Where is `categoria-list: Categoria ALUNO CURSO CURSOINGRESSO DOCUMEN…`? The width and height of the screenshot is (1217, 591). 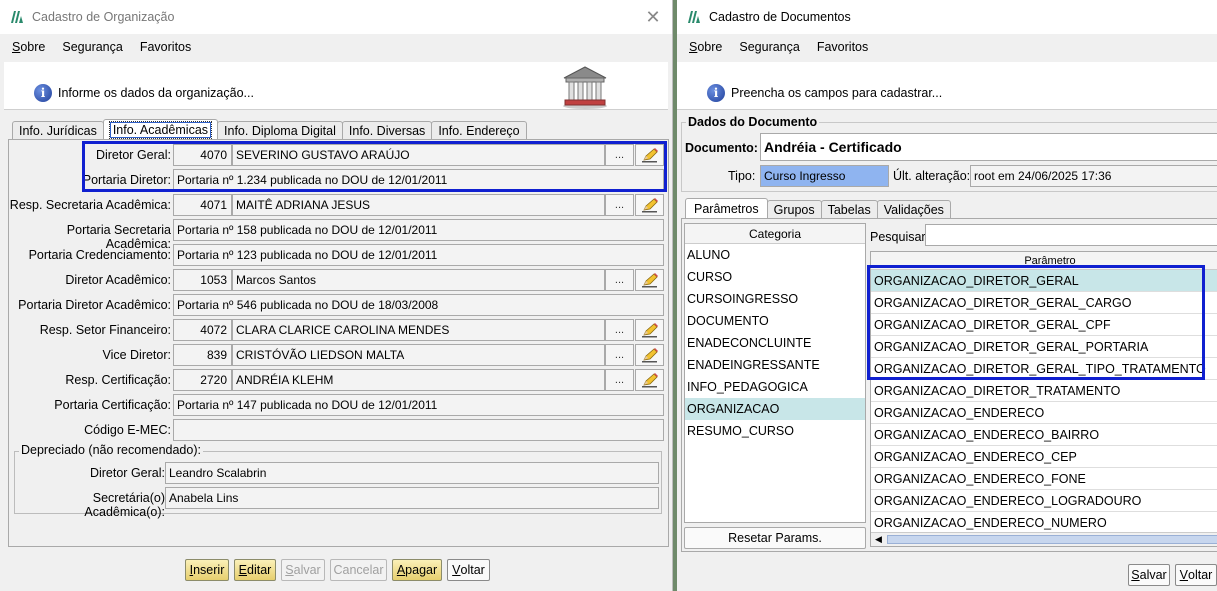 categoria-list: Categoria ALUNO CURSO CURSOINGRESSO DOCUMEN… is located at coordinates (775, 373).